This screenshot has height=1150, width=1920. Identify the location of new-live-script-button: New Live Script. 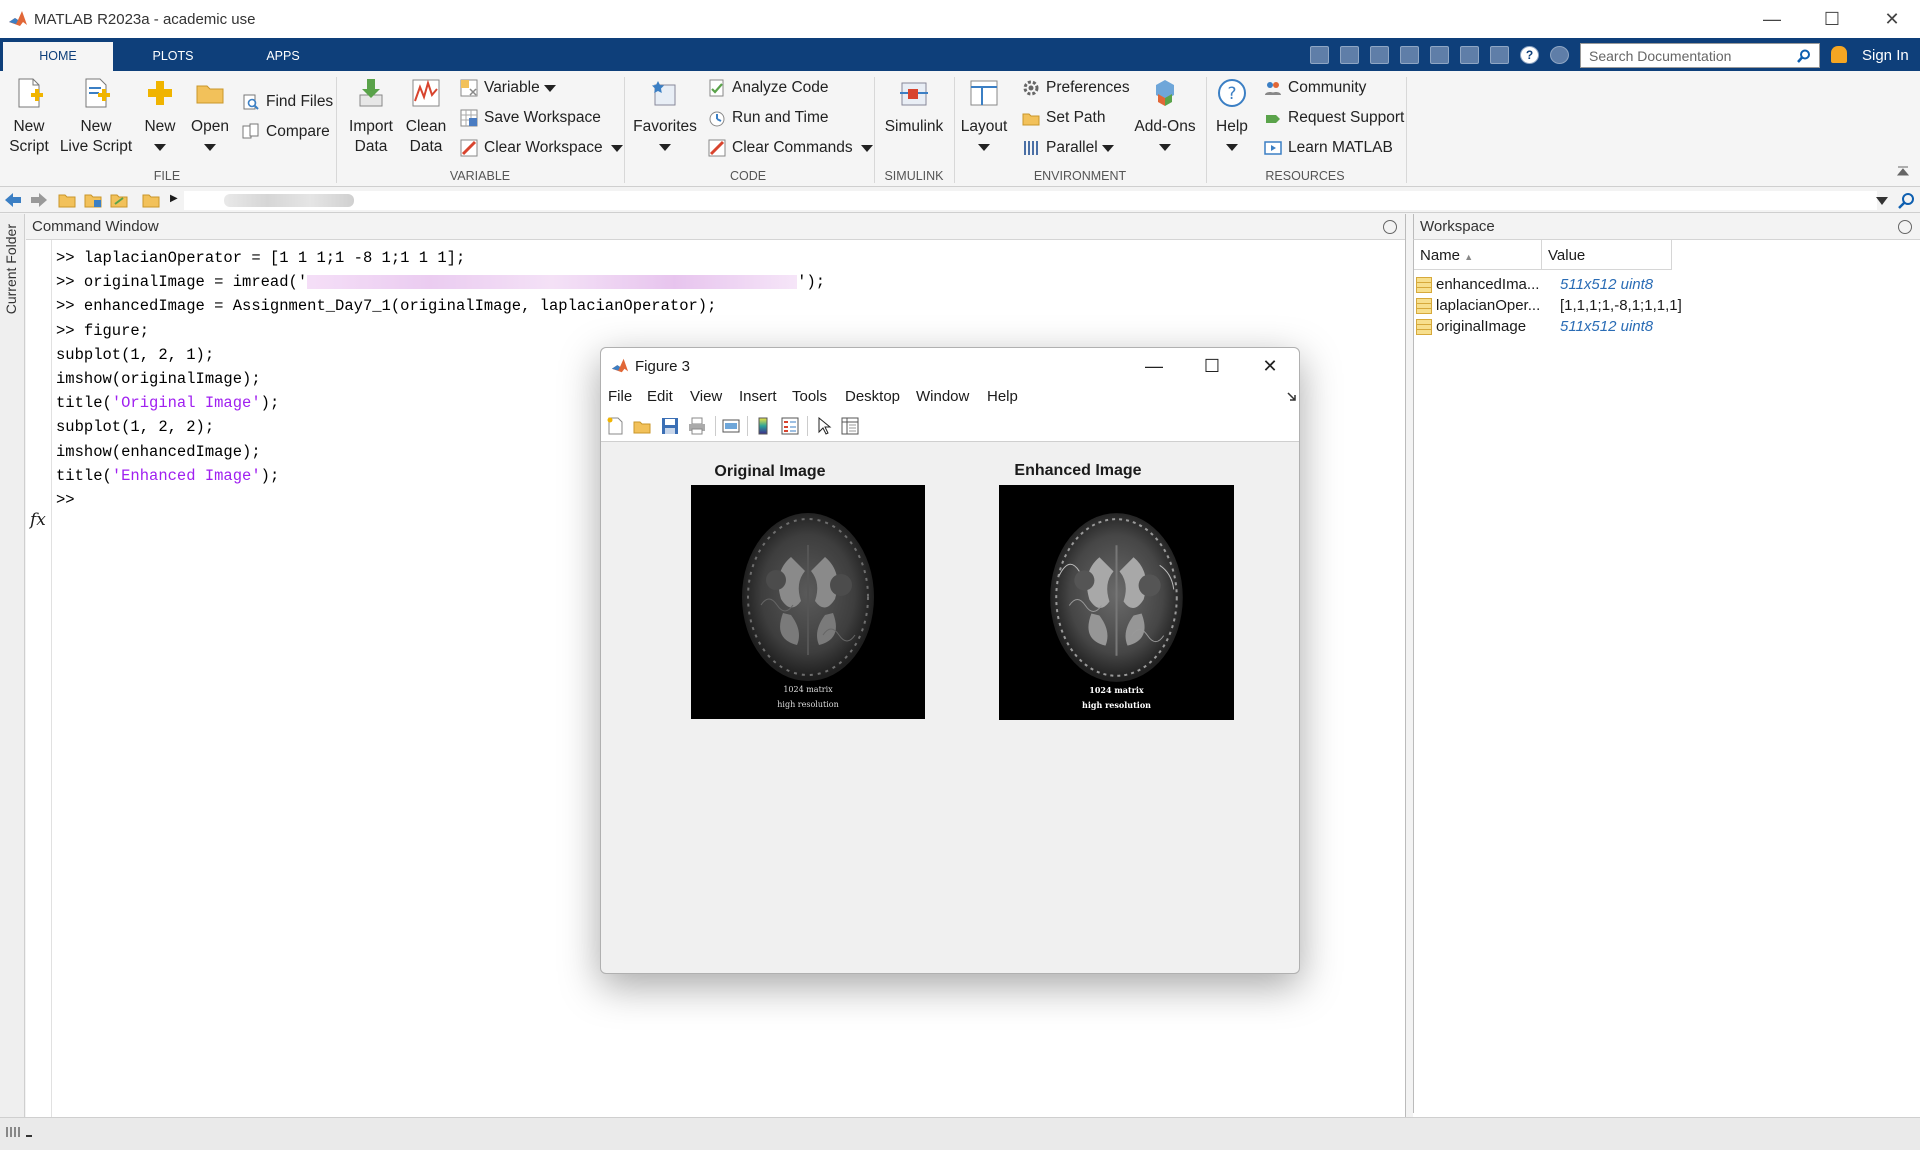
(96, 117).